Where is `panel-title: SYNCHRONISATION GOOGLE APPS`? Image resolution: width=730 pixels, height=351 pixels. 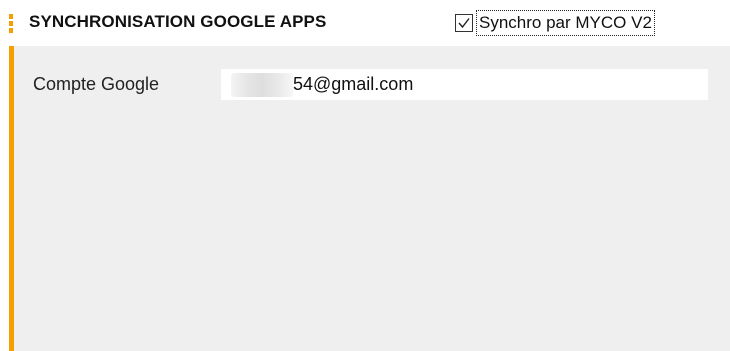 panel-title: SYNCHRONISATION GOOGLE APPS is located at coordinates (178, 21).